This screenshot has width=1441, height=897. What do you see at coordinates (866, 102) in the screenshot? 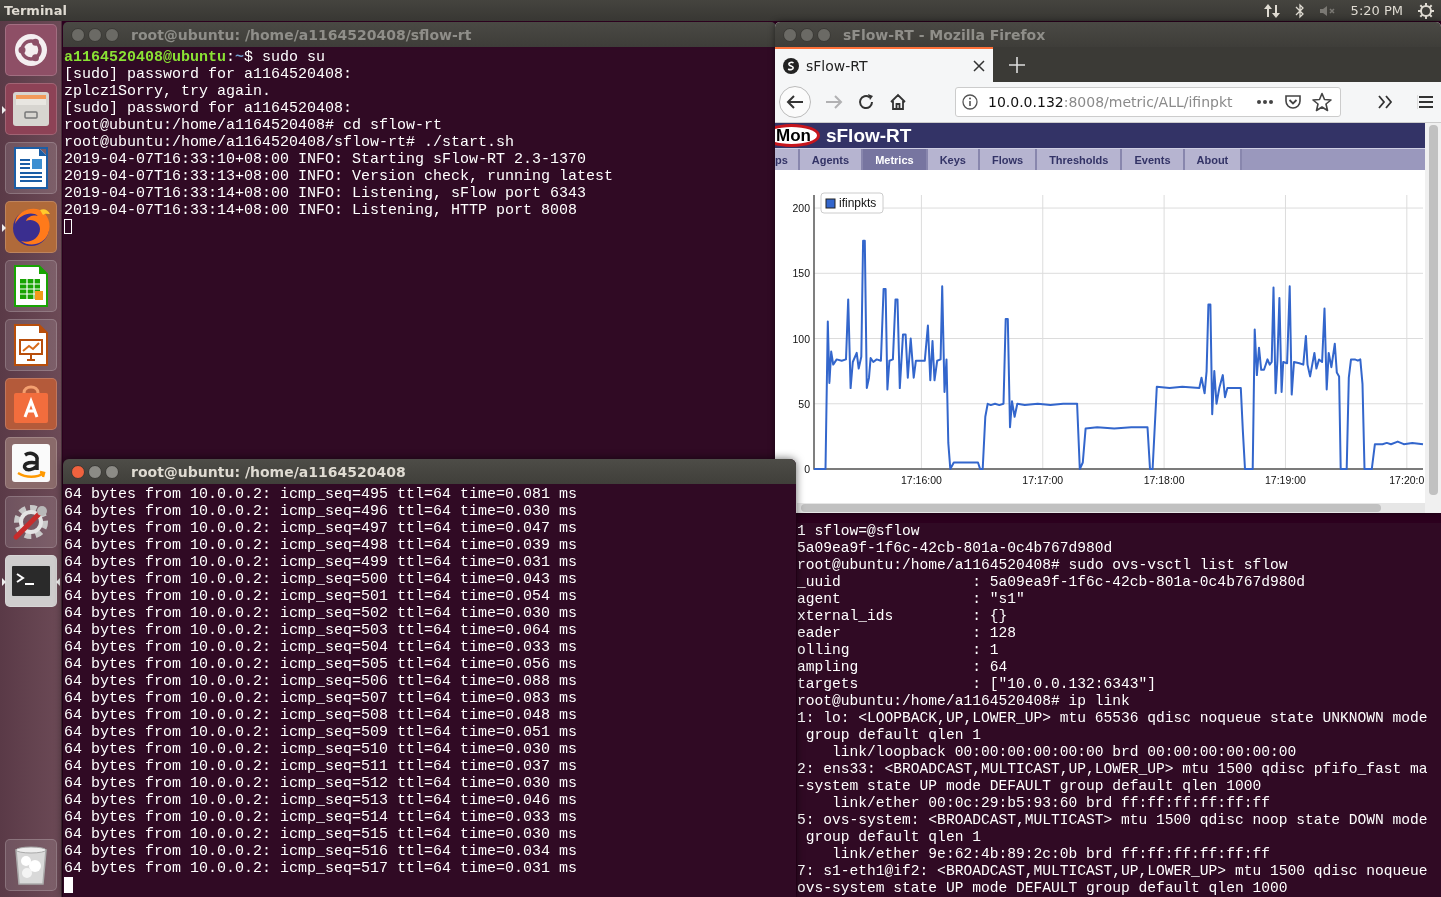
I see `reload-icon` at bounding box center [866, 102].